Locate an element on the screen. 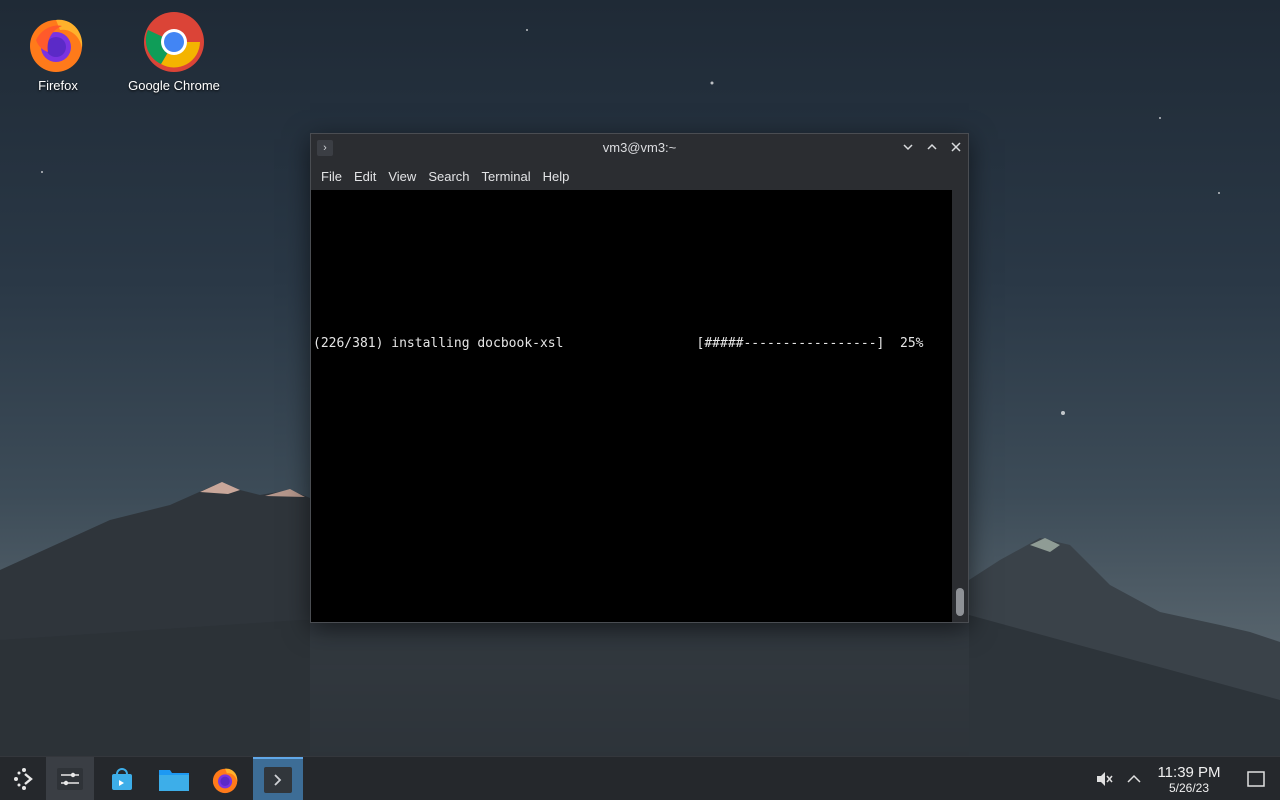 The width and height of the screenshot is (1280, 800). taskbar-discover is located at coordinates (122, 778).